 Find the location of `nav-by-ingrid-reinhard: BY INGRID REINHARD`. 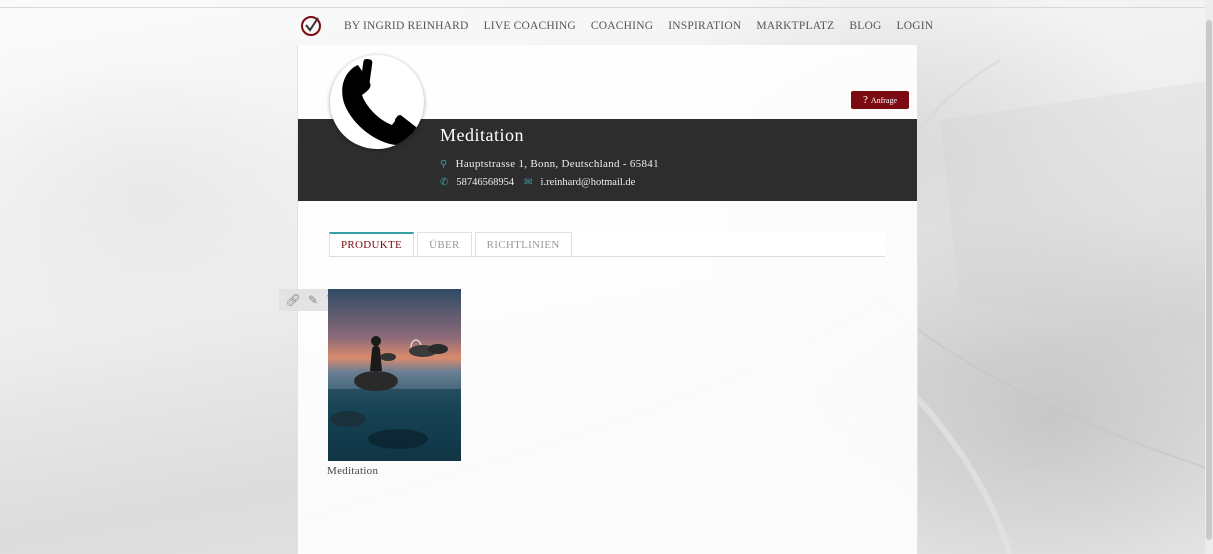

nav-by-ingrid-reinhard: BY INGRID REINHARD is located at coordinates (406, 26).